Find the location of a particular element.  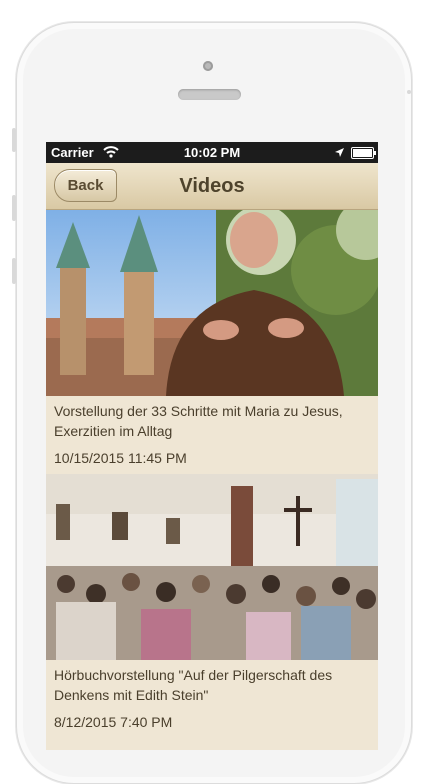

front-camera is located at coordinates (208, 66).